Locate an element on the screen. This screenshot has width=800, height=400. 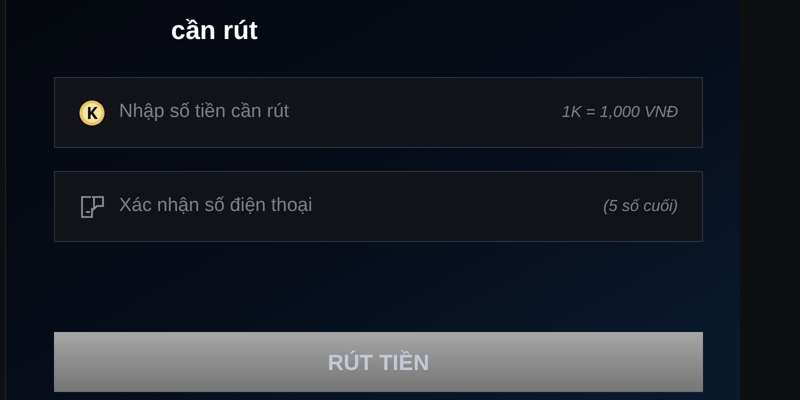
page-title: cần rút is located at coordinates (214, 30).